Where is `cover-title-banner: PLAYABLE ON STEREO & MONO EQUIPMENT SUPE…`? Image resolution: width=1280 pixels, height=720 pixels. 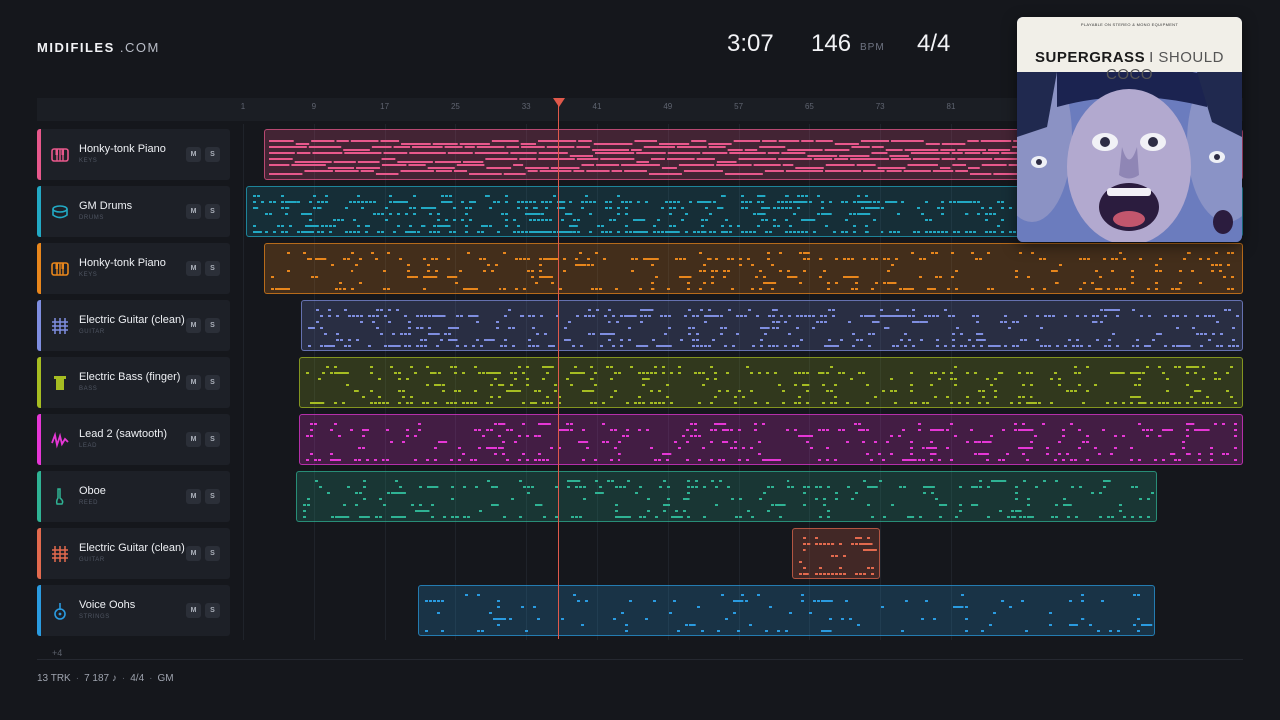 cover-title-banner: PLAYABLE ON STEREO & MONO EQUIPMENT SUPE… is located at coordinates (1129, 50).